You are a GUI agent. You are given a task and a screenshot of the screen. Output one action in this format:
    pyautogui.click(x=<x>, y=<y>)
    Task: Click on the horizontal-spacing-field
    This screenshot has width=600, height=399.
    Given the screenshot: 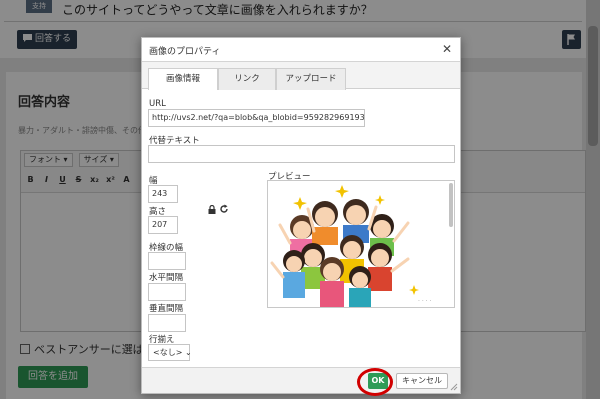 What is the action you would take?
    pyautogui.click(x=167, y=292)
    